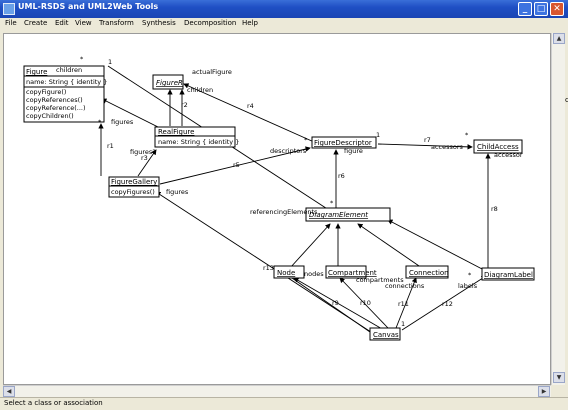 The image size is (568, 410). What do you see at coordinates (498, 147) in the screenshot?
I see `childaccess-name: ChildAccess` at bounding box center [498, 147].